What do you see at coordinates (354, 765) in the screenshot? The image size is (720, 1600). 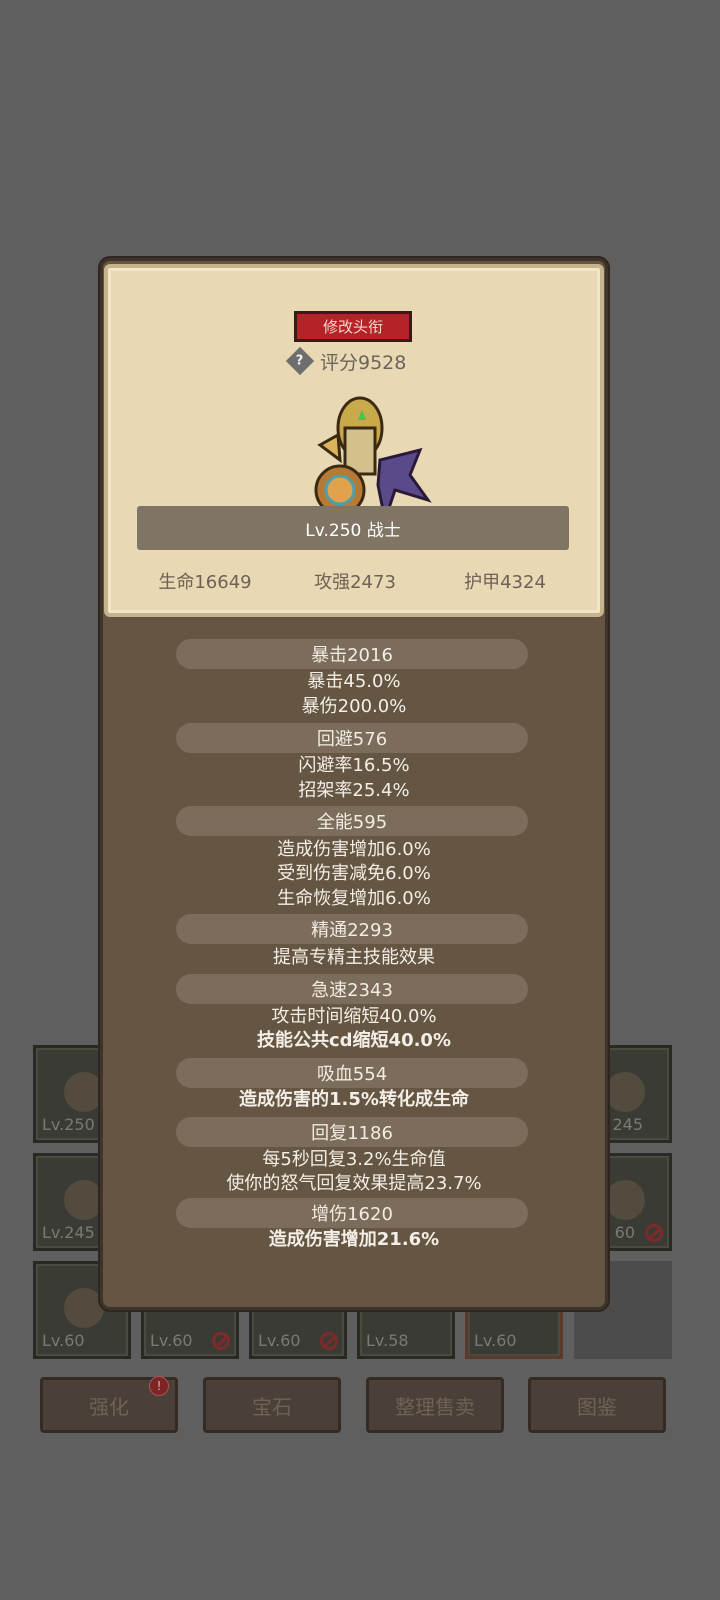 I see `attr-line: 闪避率16.5%` at bounding box center [354, 765].